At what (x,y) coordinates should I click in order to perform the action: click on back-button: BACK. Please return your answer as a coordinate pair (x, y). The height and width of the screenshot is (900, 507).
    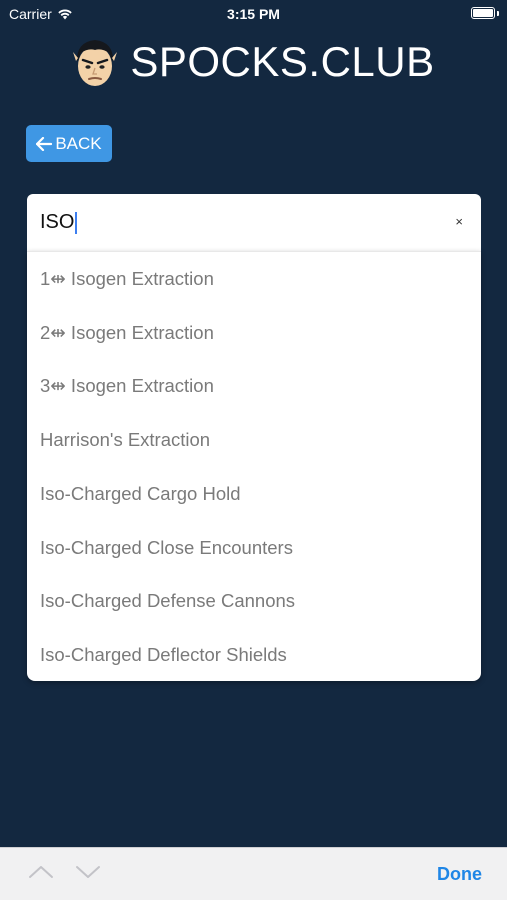
    Looking at the image, I should click on (69, 143).